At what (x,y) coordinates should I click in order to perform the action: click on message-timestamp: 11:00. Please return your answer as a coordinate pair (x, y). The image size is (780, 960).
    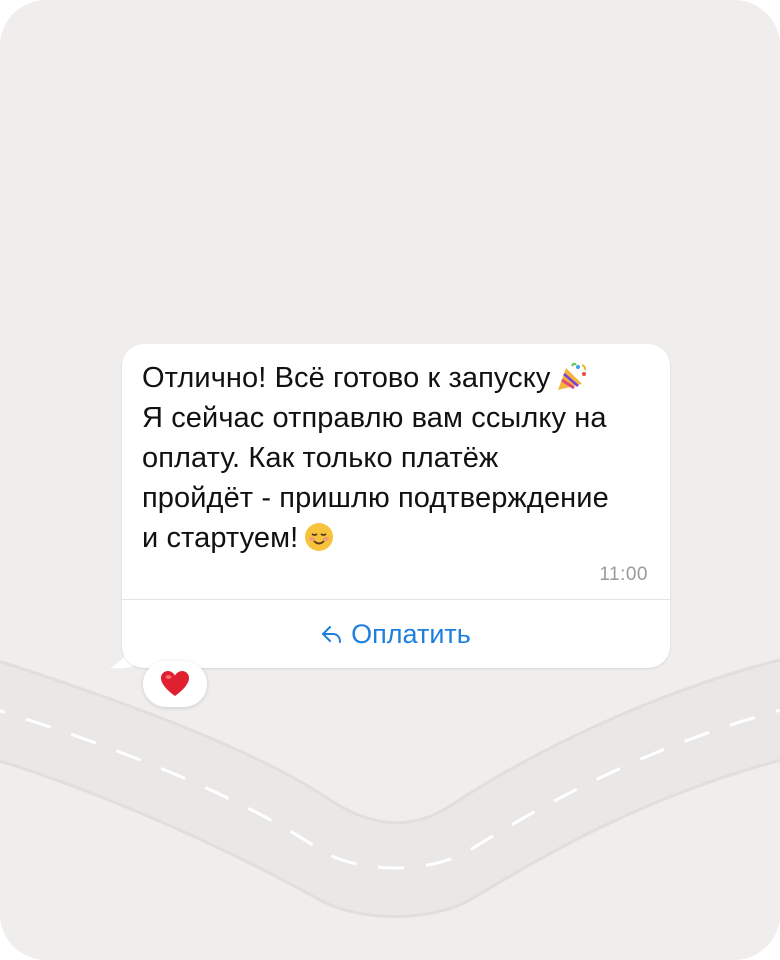
    Looking at the image, I should click on (623, 574).